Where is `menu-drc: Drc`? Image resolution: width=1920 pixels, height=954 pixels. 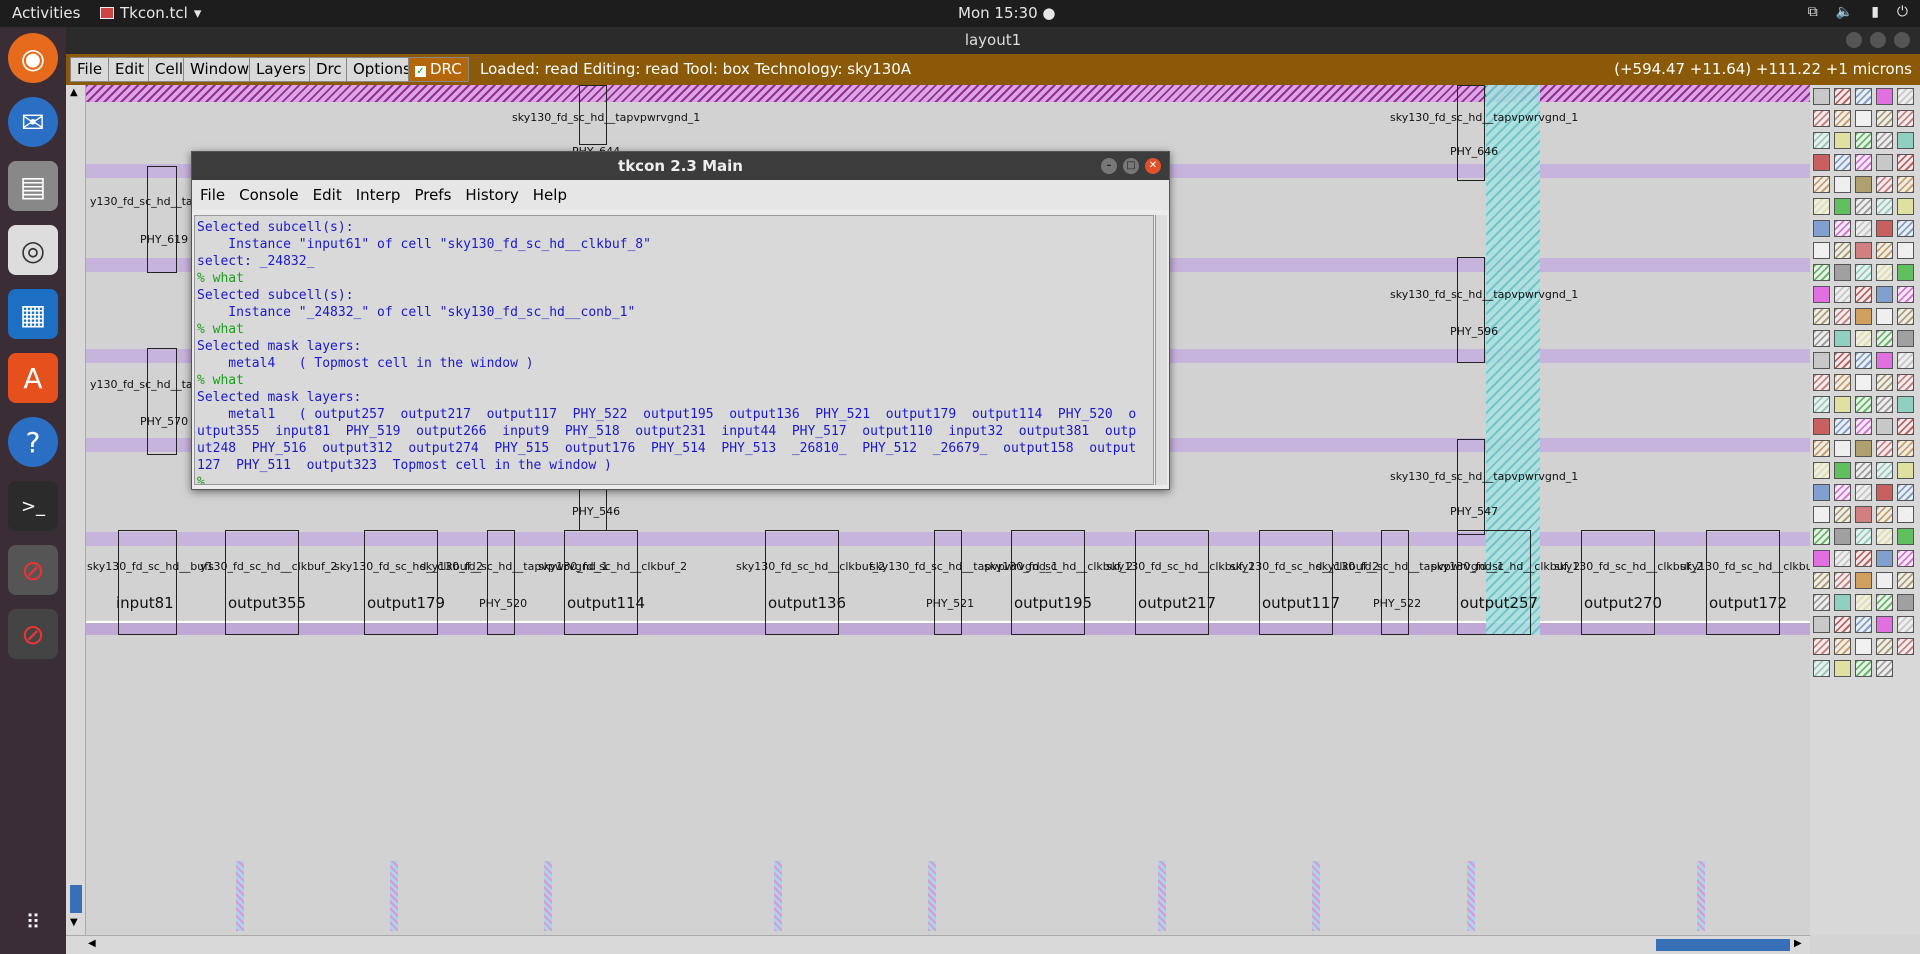 menu-drc: Drc is located at coordinates (329, 69).